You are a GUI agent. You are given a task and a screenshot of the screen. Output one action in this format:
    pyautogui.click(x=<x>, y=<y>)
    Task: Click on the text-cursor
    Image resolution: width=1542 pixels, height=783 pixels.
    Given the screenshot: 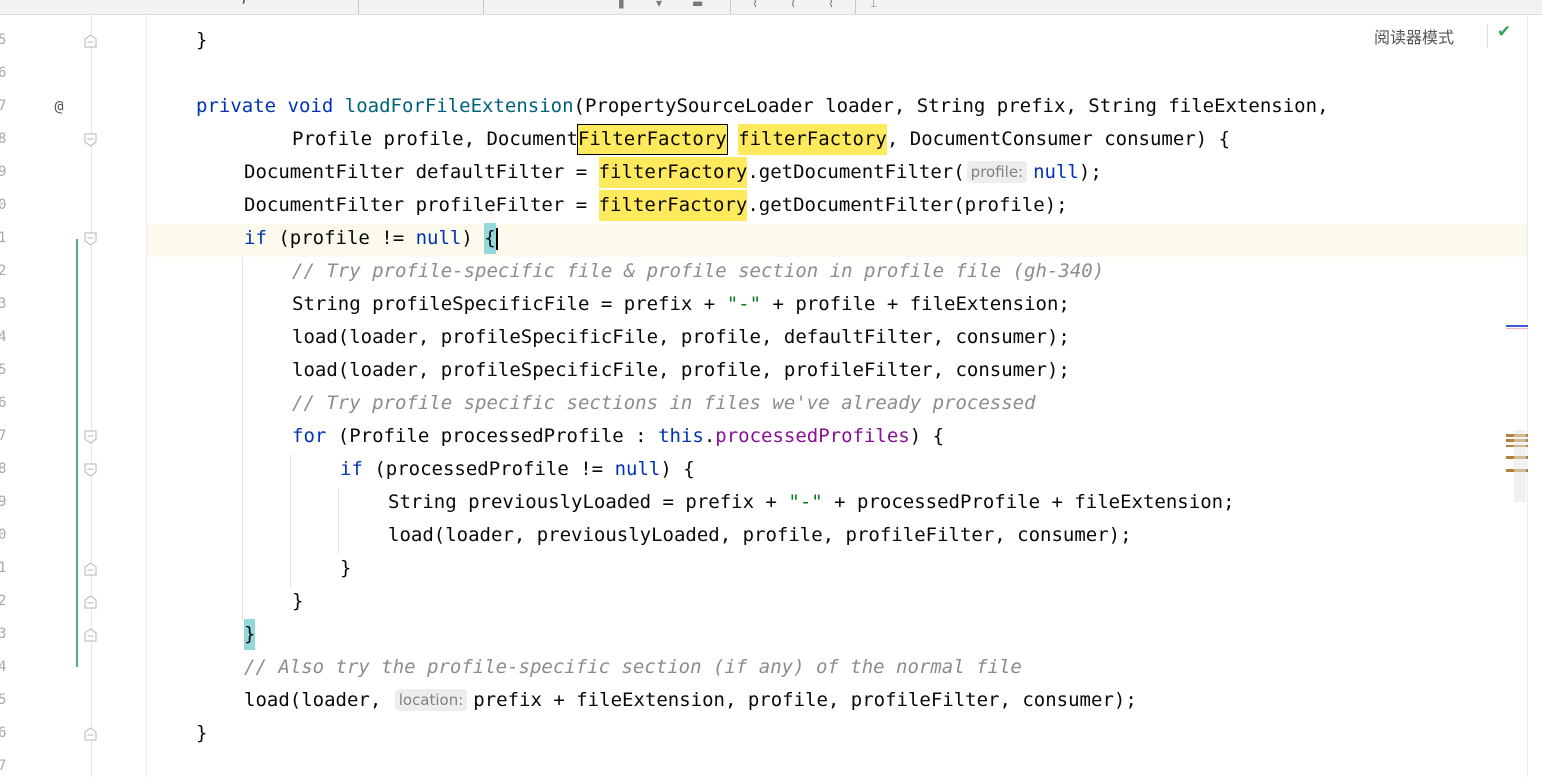 What is the action you would take?
    pyautogui.click(x=496, y=238)
    